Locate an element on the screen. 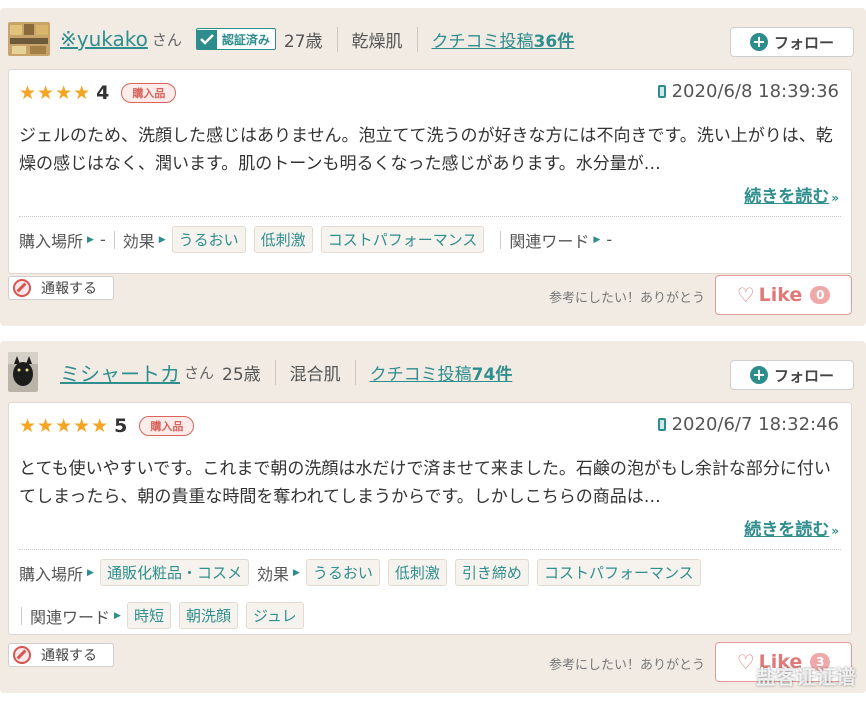 The width and height of the screenshot is (866, 702). post-date: 2020/6/8 18:39:36 is located at coordinates (748, 91).